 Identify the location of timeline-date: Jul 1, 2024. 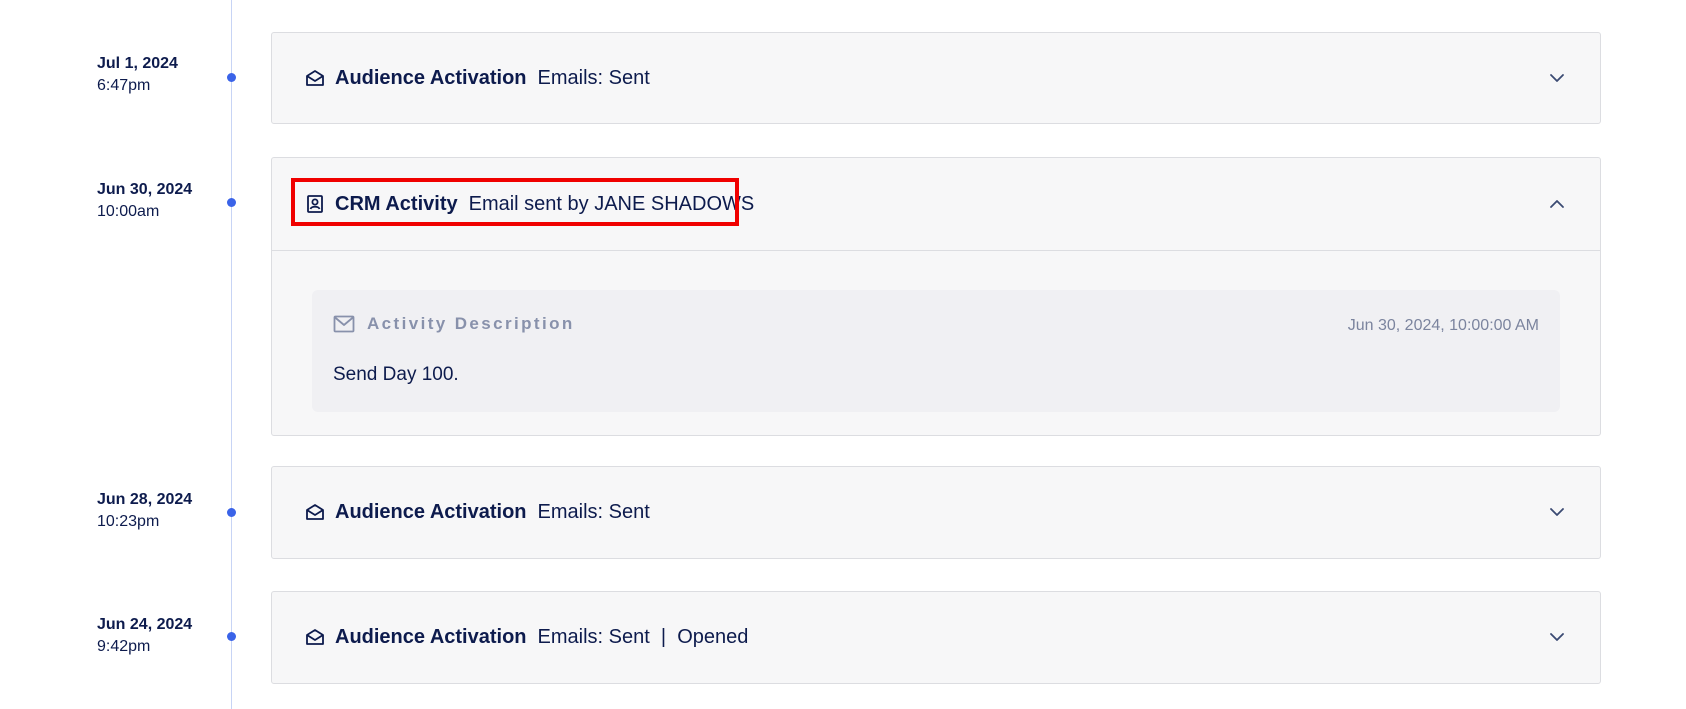
(137, 63).